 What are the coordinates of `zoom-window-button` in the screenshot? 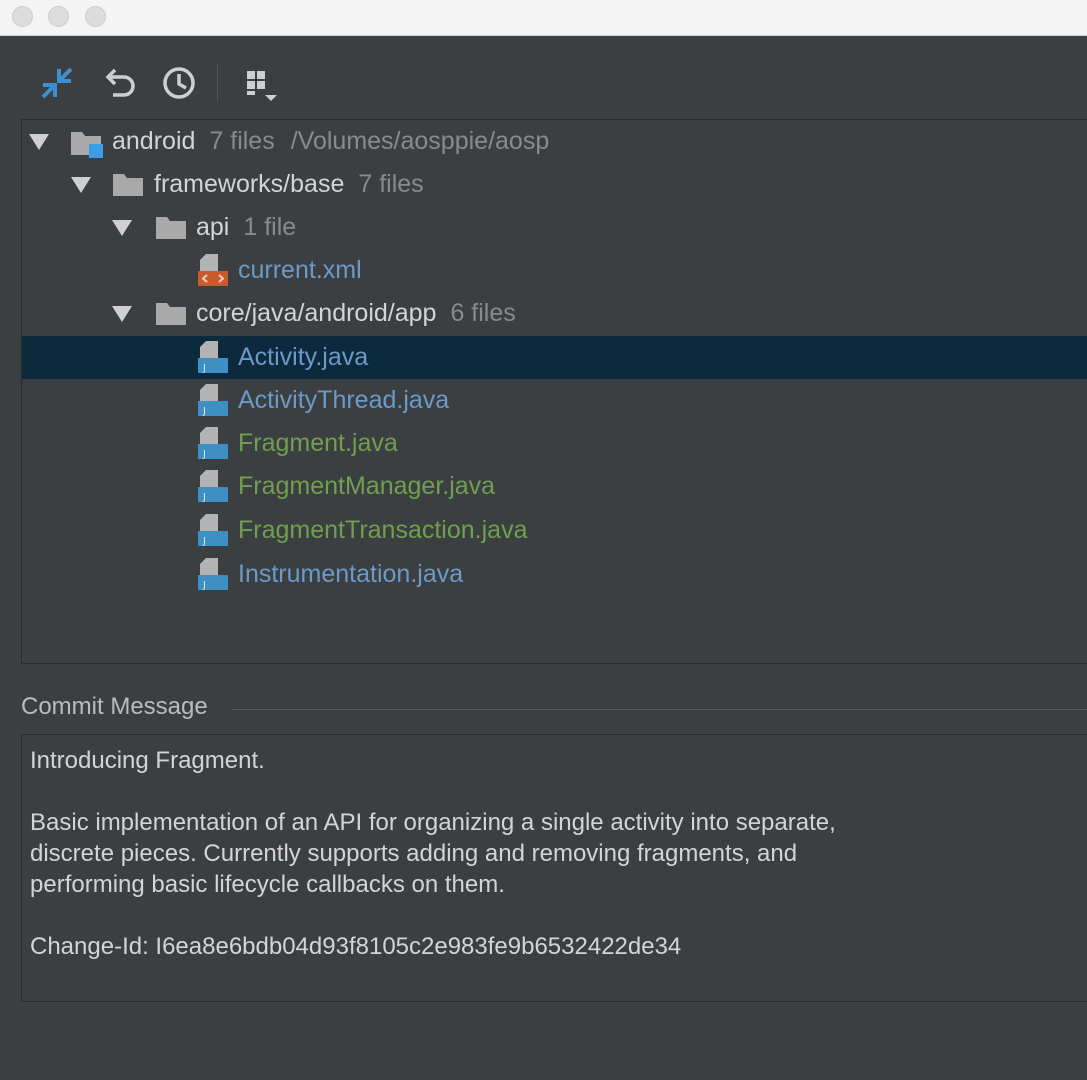 It's located at (95, 16).